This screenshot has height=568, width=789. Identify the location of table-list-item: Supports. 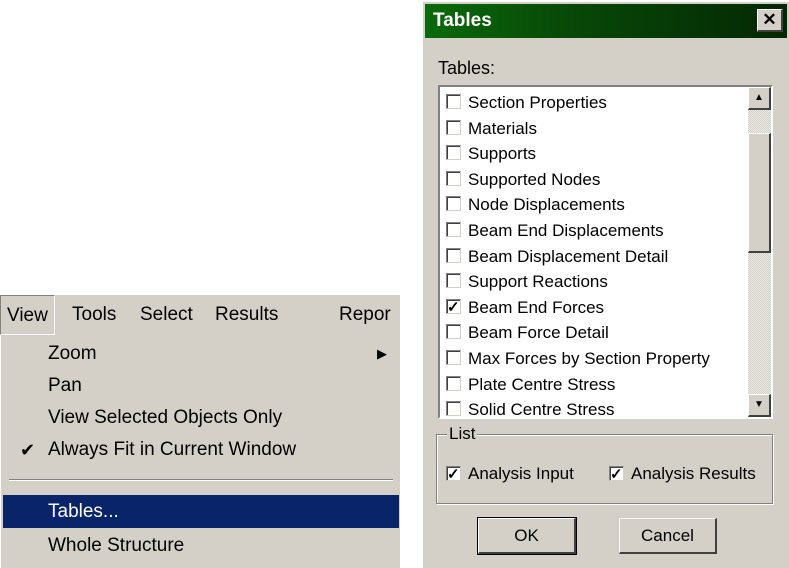
(596, 153).